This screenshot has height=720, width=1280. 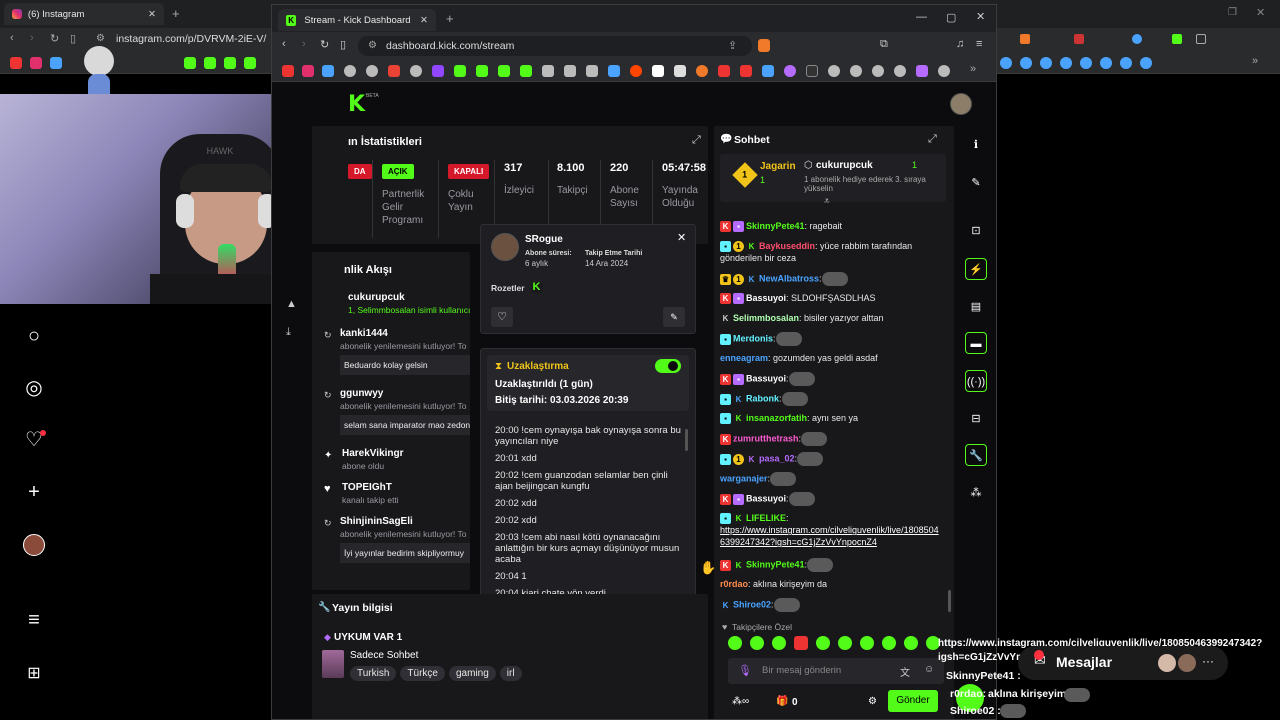 I want to click on chat-message: K ▪ Bassuyoi:, so click(x=831, y=499).